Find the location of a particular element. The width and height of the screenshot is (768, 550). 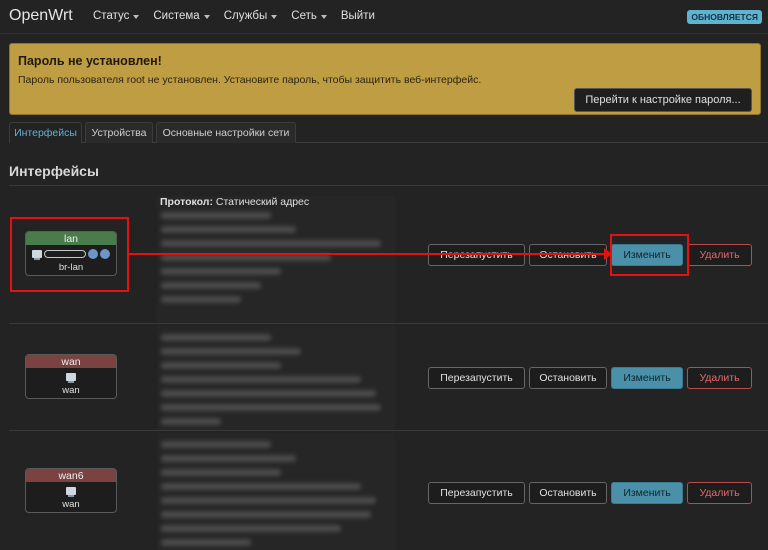

menu-network: Сеть is located at coordinates (309, 16).